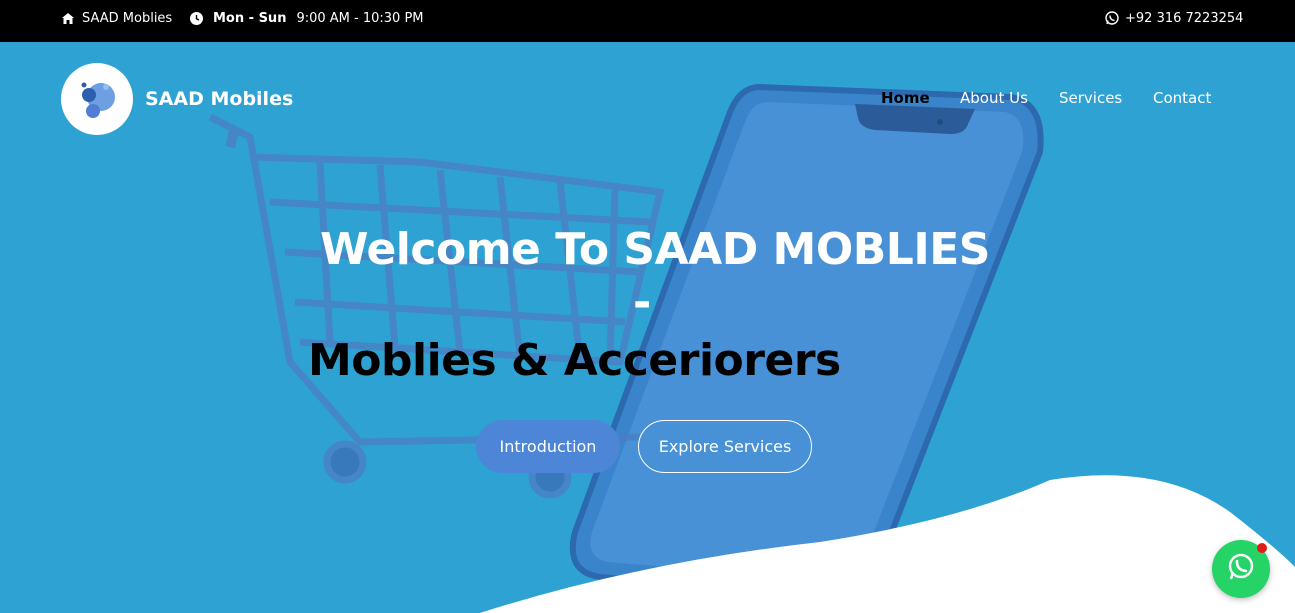  What do you see at coordinates (1090, 98) in the screenshot?
I see `nav-services: Services` at bounding box center [1090, 98].